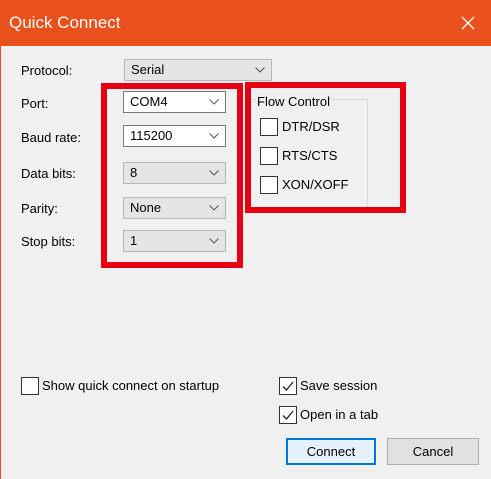 Image resolution: width=491 pixels, height=479 pixels. Describe the element at coordinates (260, 70) in the screenshot. I see `chevron-down-icon` at that location.